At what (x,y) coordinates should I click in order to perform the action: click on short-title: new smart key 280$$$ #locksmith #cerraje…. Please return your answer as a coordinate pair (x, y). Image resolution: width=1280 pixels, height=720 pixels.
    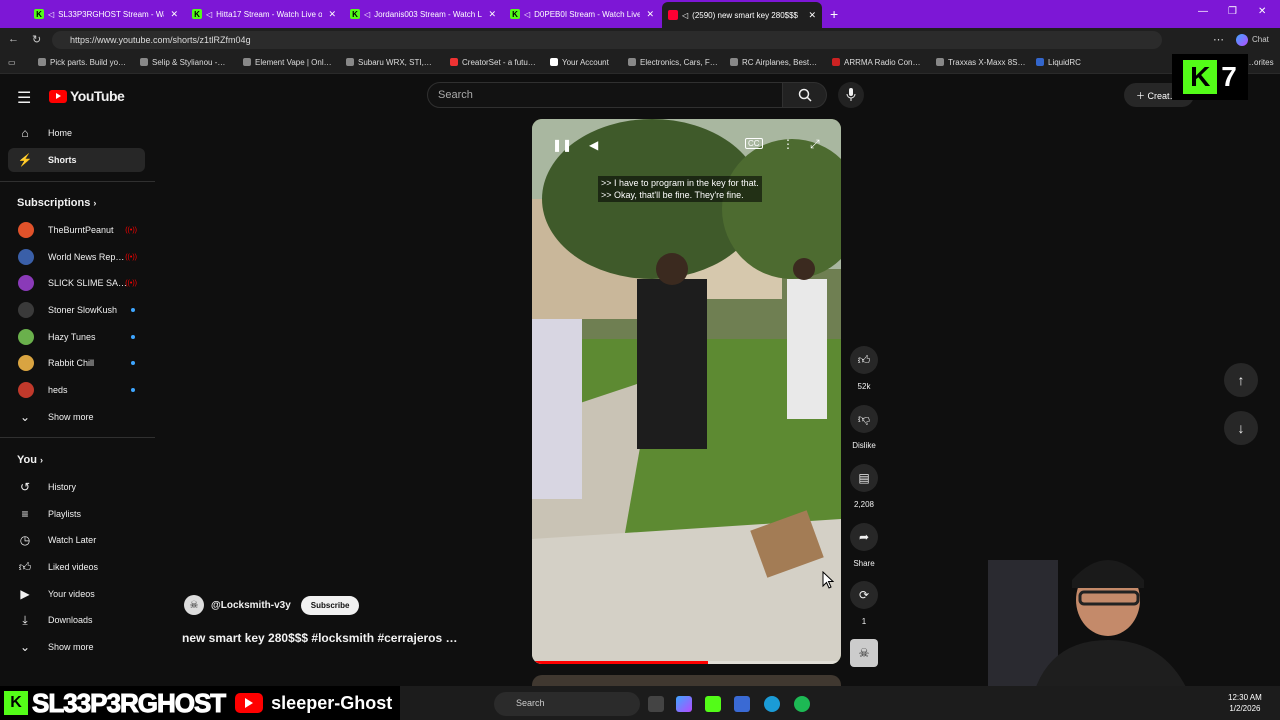
    Looking at the image, I should click on (320, 638).